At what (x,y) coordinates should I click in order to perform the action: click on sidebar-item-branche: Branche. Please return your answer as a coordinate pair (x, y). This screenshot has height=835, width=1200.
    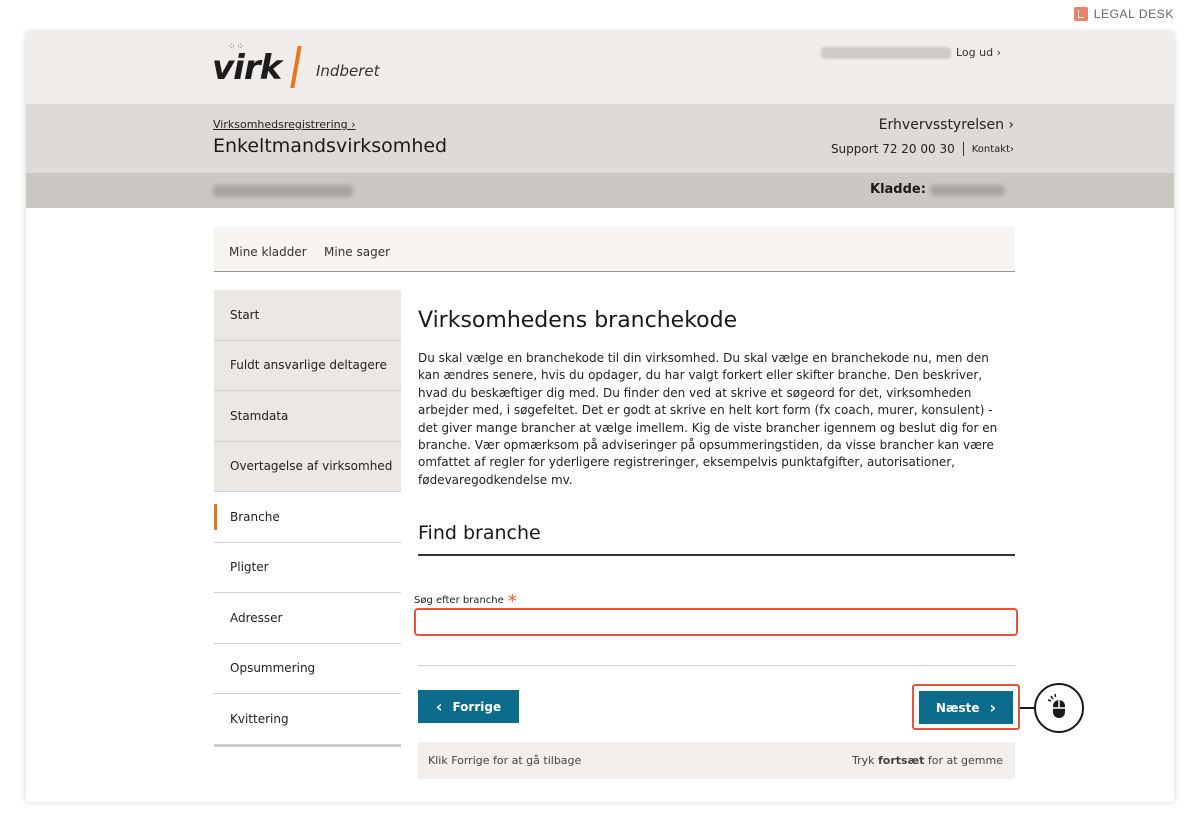
    Looking at the image, I should click on (307, 517).